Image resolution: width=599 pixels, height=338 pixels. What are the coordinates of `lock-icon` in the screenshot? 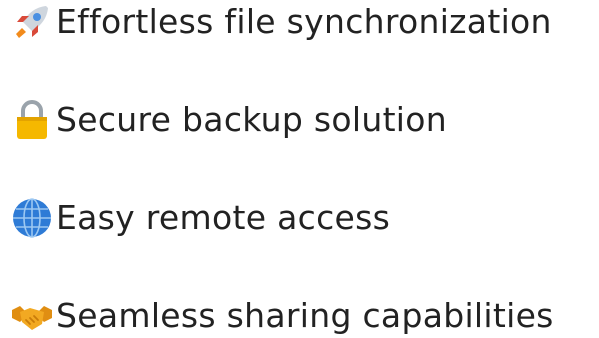 It's located at (32, 120).